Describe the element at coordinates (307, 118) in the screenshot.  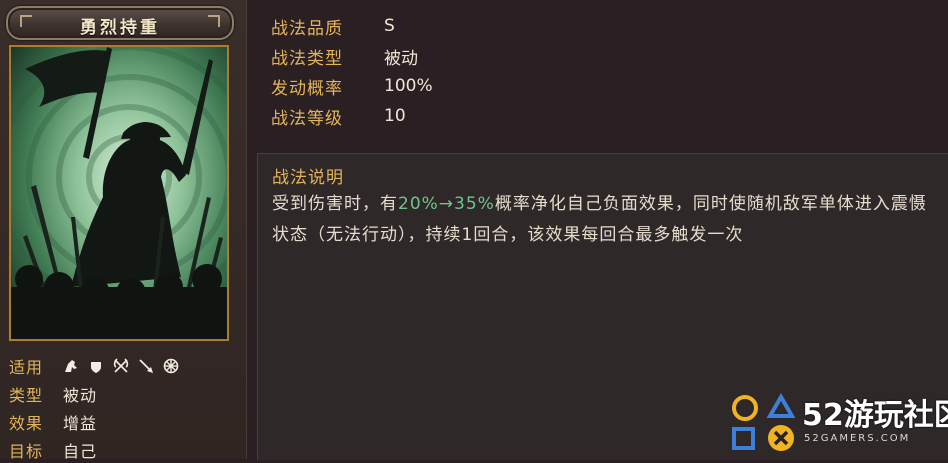
I see `level-label: 战法等级` at that location.